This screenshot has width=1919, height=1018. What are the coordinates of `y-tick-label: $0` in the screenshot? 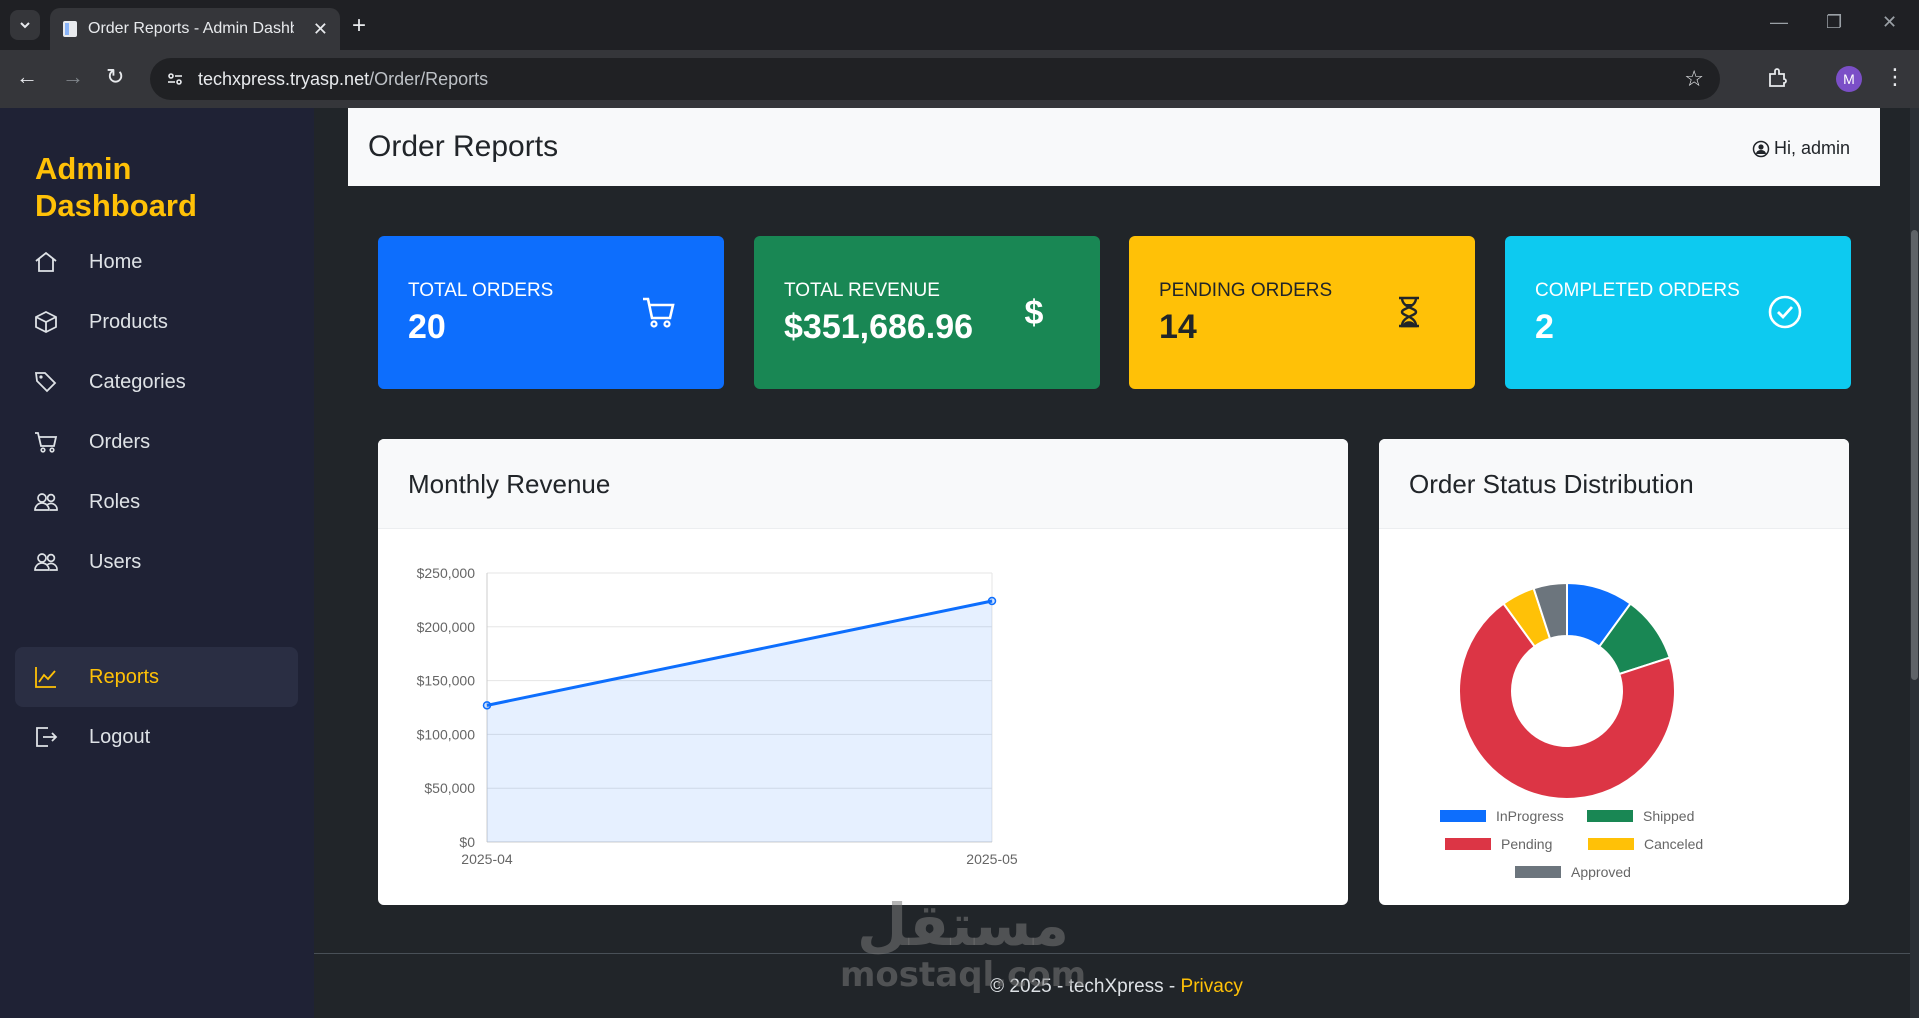 It's located at (467, 842).